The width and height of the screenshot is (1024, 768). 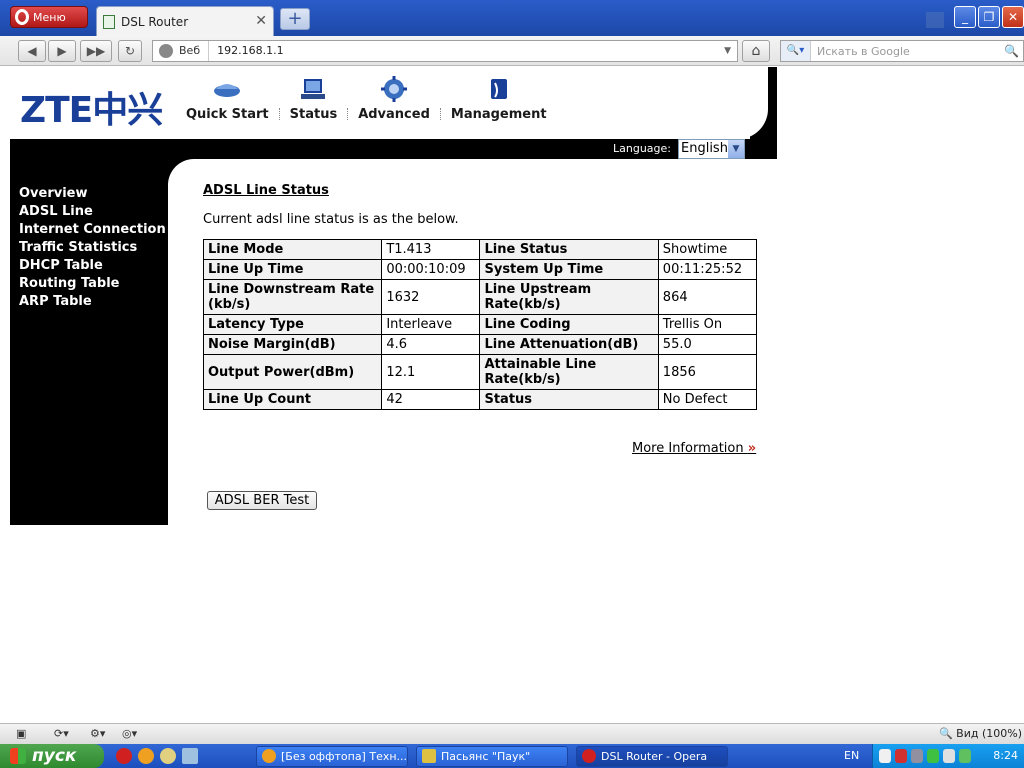 What do you see at coordinates (965, 17) in the screenshot?
I see `minimize-icon: _` at bounding box center [965, 17].